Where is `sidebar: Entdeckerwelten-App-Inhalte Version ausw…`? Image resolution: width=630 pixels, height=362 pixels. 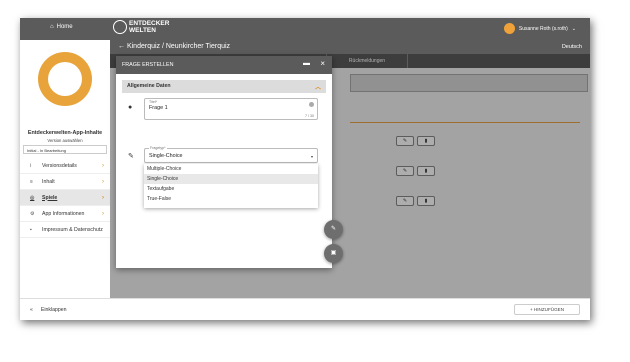 sidebar: Entdeckerwelten-App-Inhalte Version ausw… is located at coordinates (65, 180).